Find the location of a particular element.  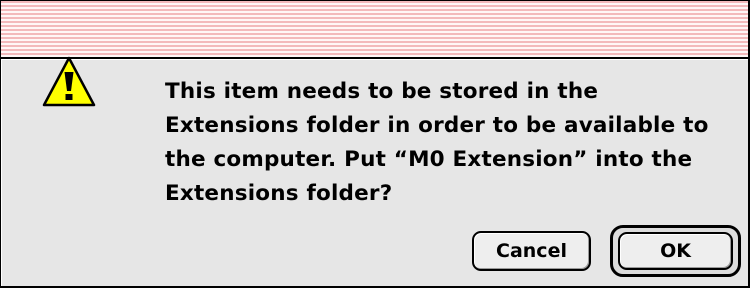

ok-button: OK is located at coordinates (675, 251).